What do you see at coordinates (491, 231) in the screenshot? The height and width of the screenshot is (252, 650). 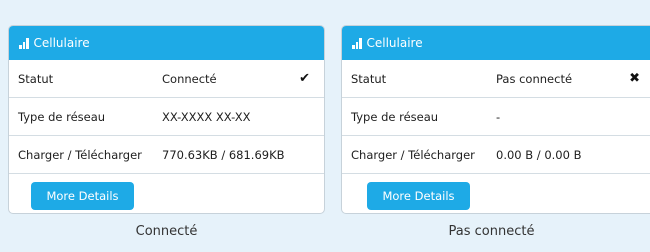 I see `caption-disconnected: Pas connecté` at bounding box center [491, 231].